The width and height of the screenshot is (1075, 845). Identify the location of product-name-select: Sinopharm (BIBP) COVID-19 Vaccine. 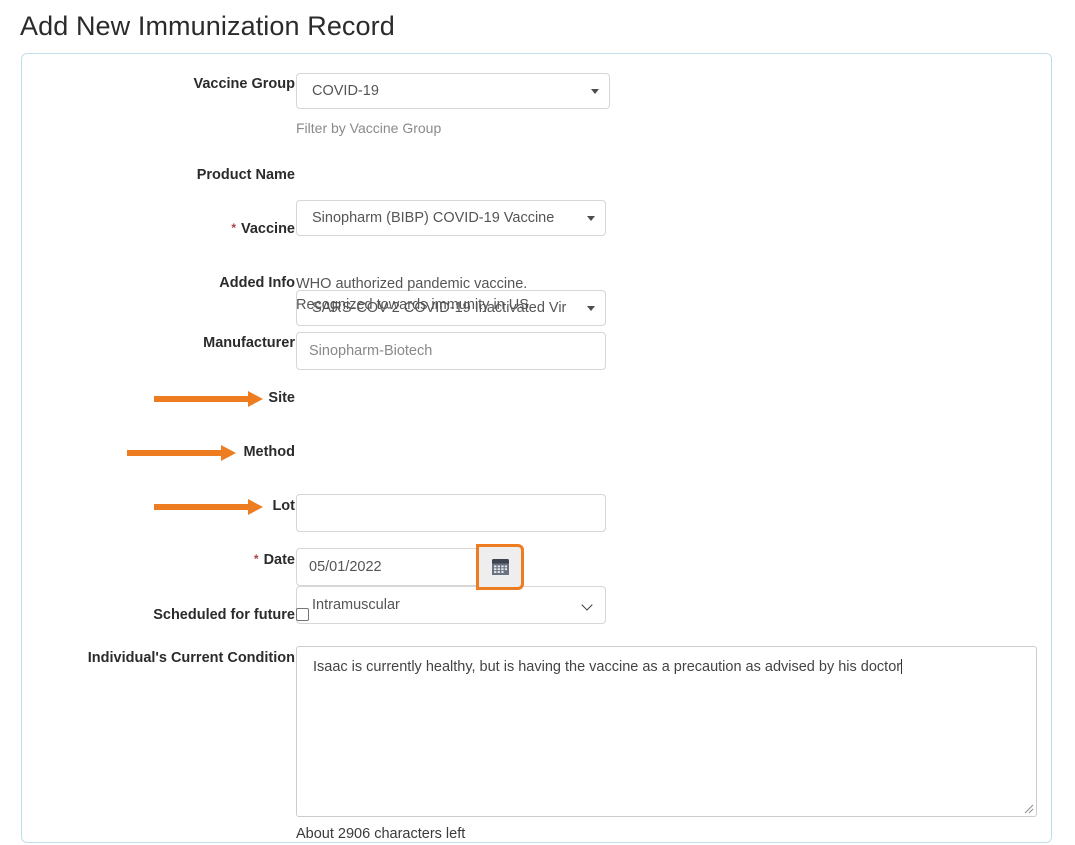
(451, 218).